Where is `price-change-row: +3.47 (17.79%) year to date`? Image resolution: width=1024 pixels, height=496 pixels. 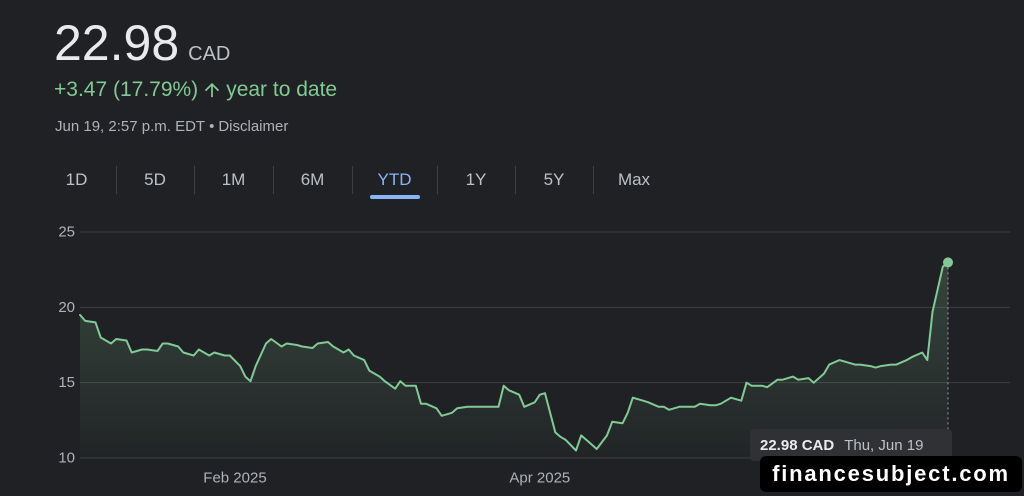 price-change-row: +3.47 (17.79%) year to date is located at coordinates (195, 90).